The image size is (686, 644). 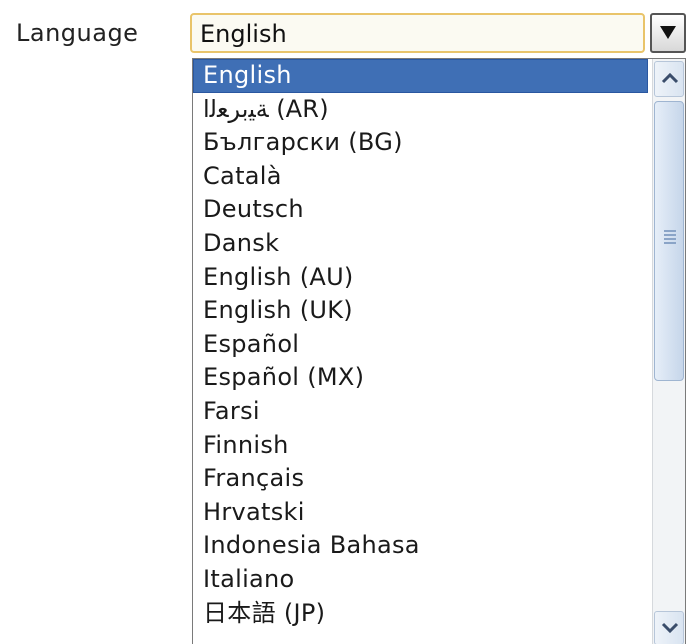 I want to click on language-option: Català, so click(x=423, y=177).